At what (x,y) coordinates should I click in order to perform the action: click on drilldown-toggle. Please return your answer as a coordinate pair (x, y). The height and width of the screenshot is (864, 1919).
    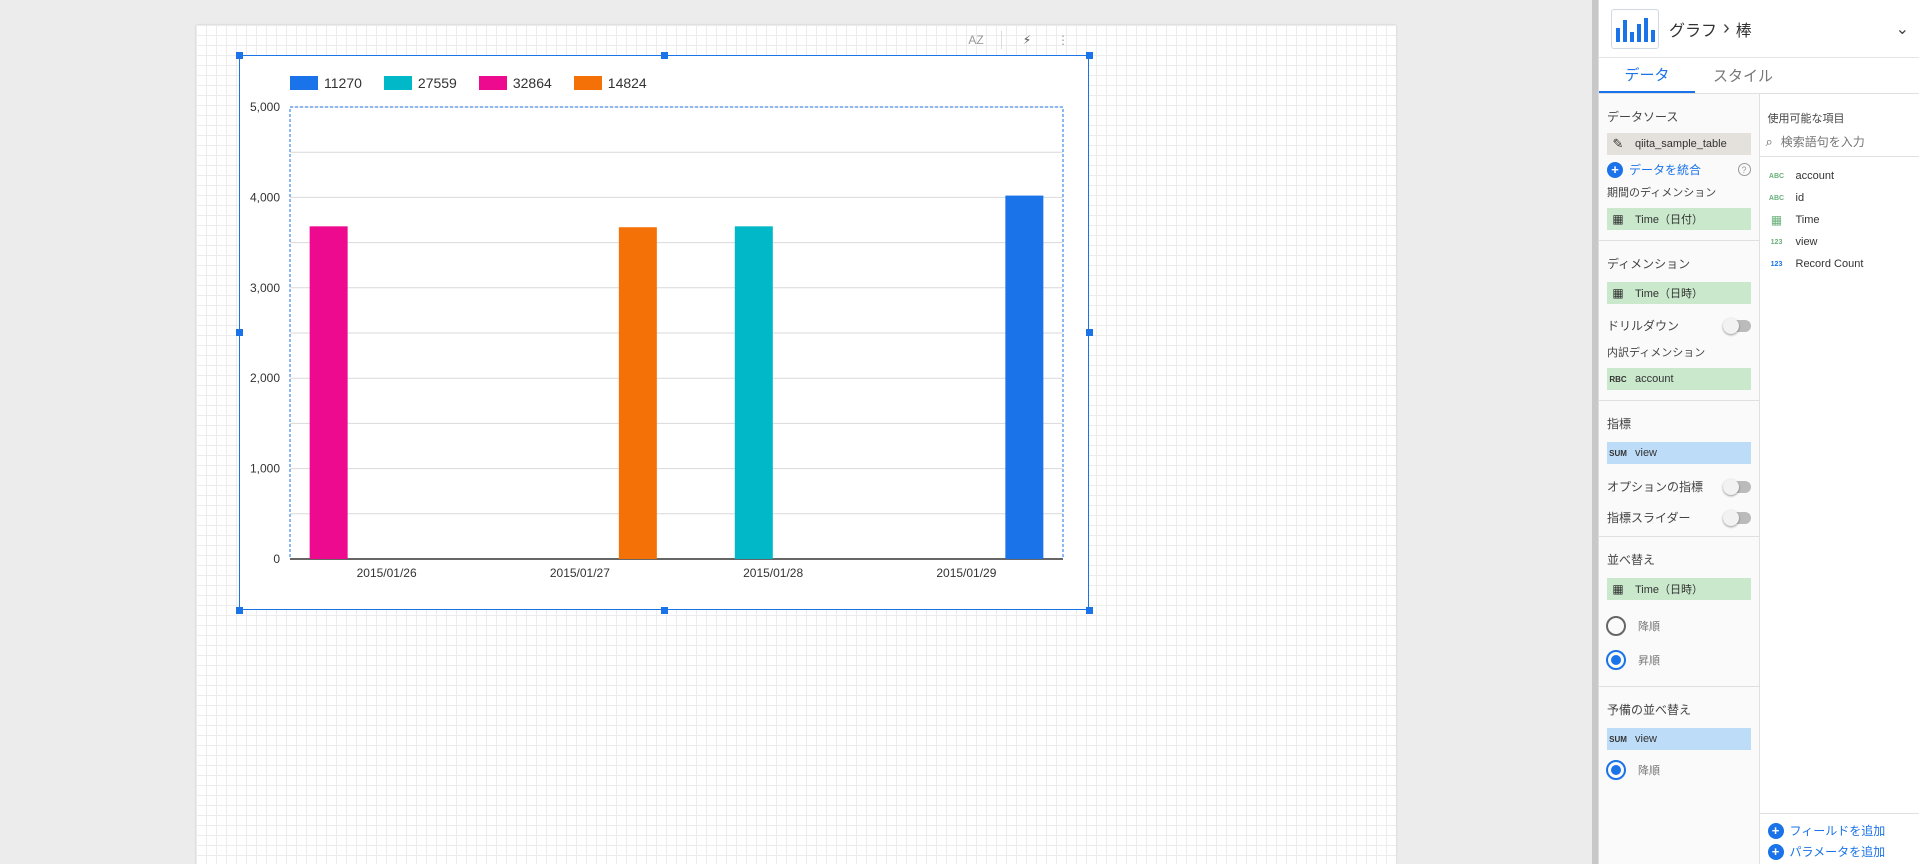
    Looking at the image, I should click on (1736, 325).